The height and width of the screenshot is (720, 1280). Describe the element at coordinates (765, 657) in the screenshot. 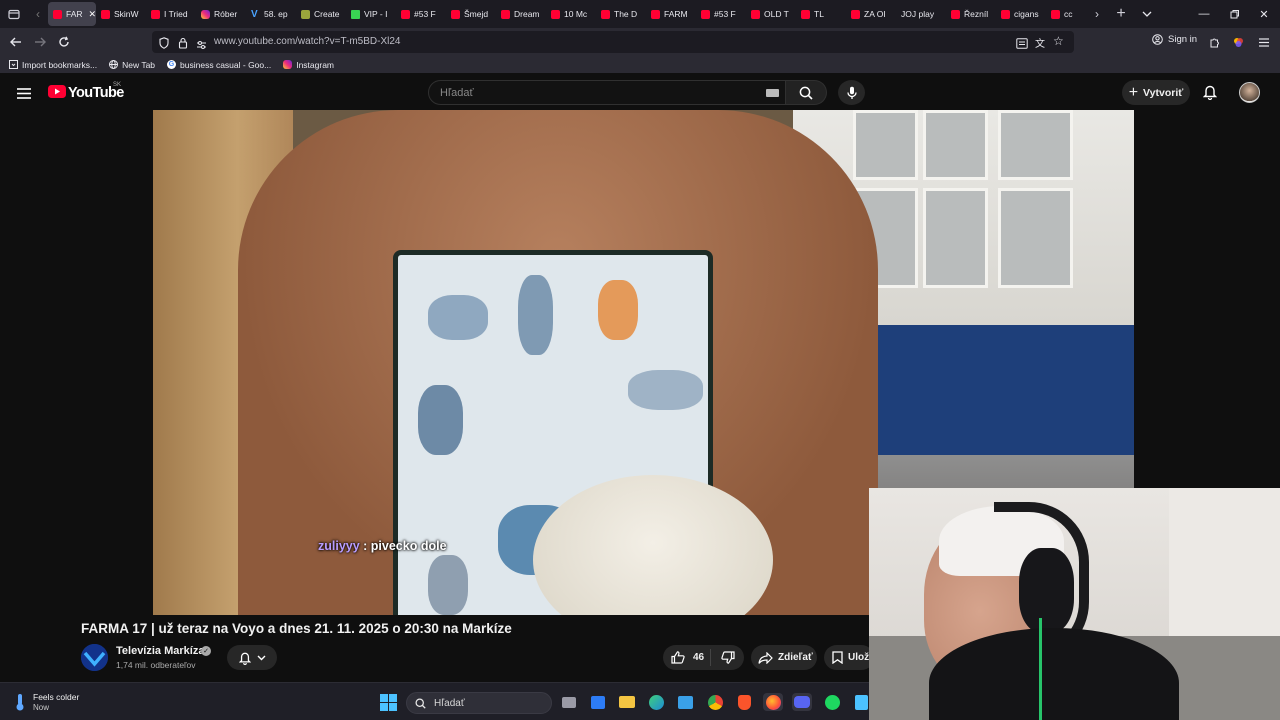

I see `share-arrow-icon` at that location.